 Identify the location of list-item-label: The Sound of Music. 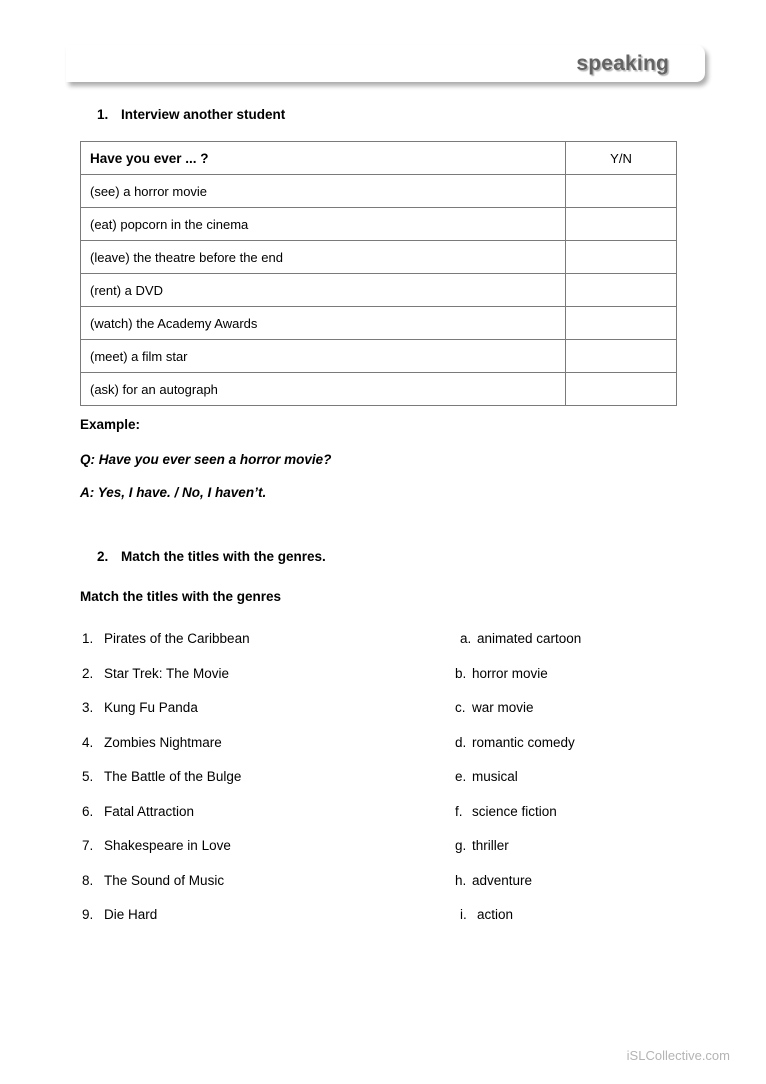
(164, 880).